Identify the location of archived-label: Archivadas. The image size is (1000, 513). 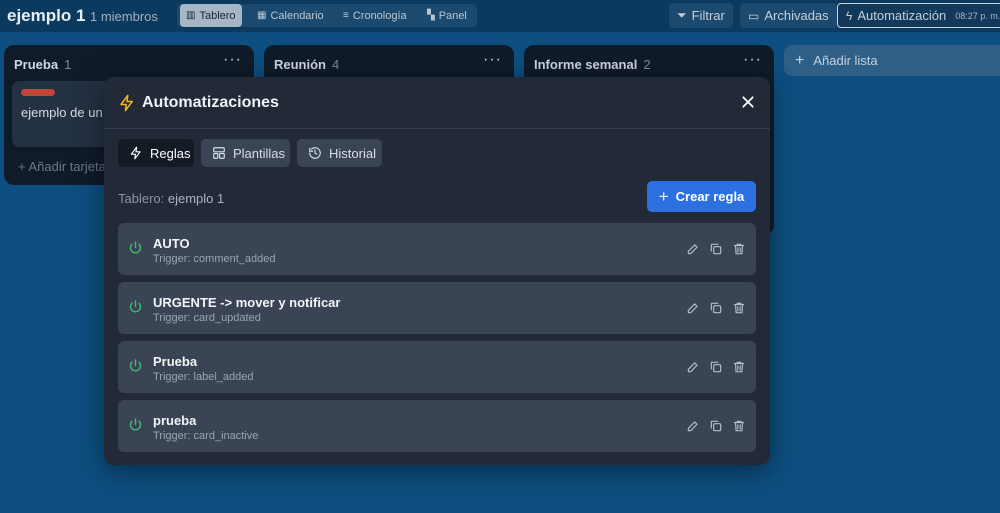
(796, 15).